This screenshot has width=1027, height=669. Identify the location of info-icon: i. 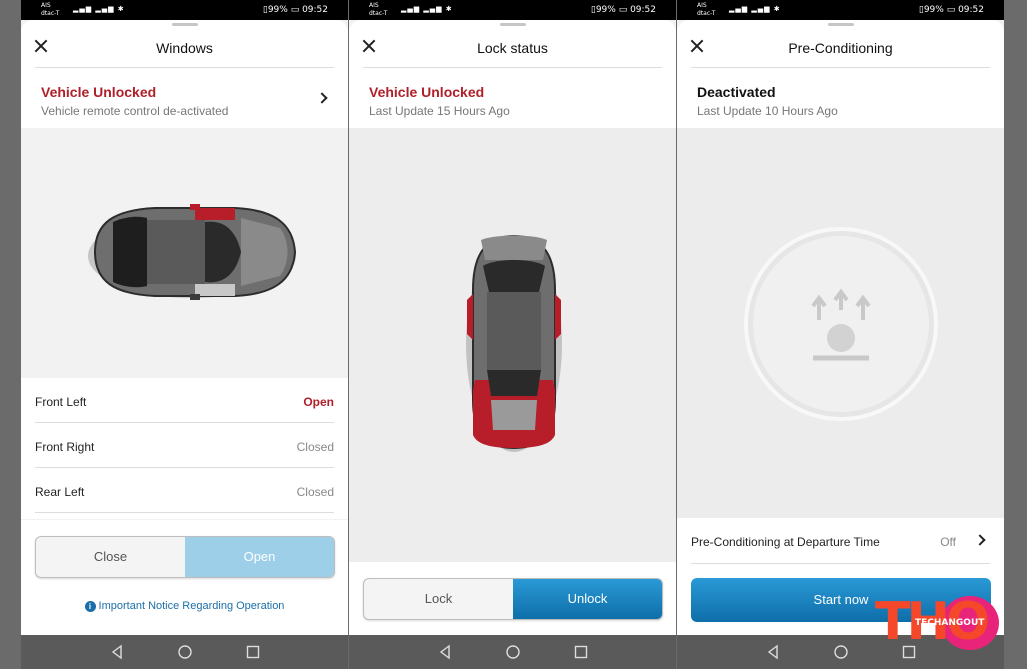
(90, 606).